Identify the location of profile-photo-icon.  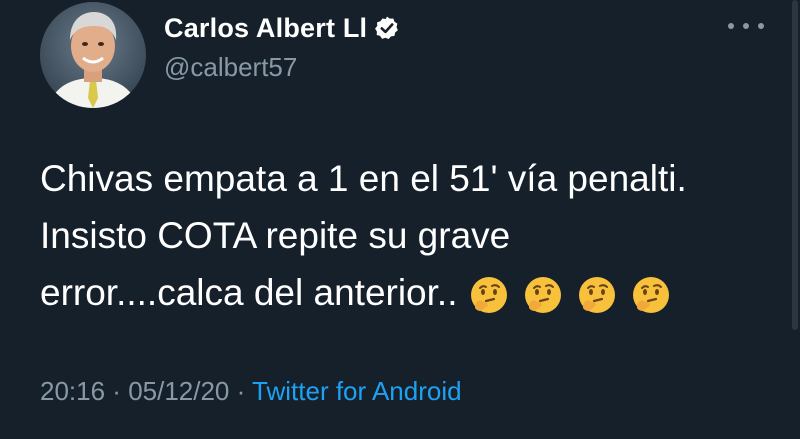
(93, 55).